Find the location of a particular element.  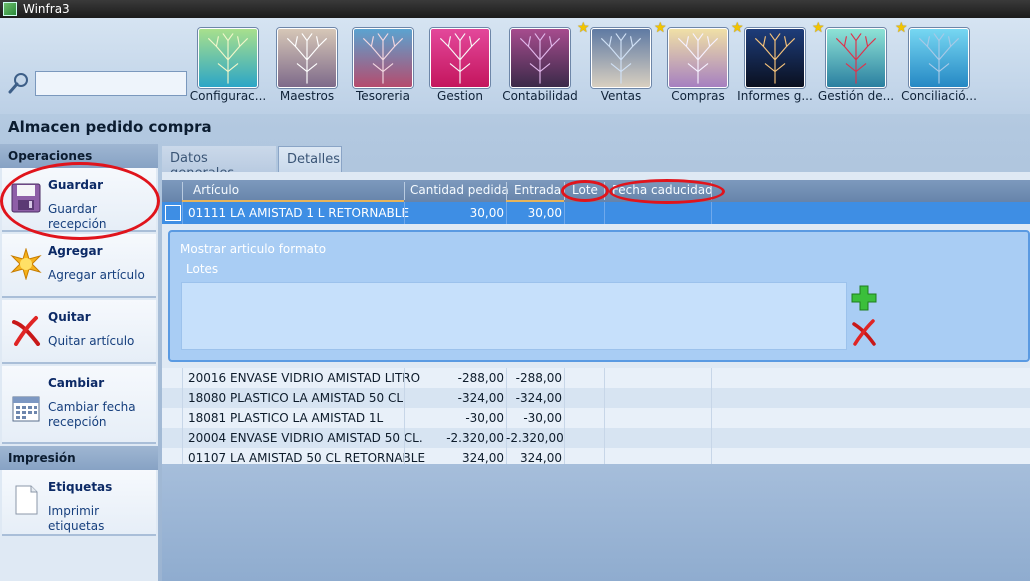

cell-articulo: 20016 ENVASE VIDRIO AMISTAD LITRO is located at coordinates (304, 378).